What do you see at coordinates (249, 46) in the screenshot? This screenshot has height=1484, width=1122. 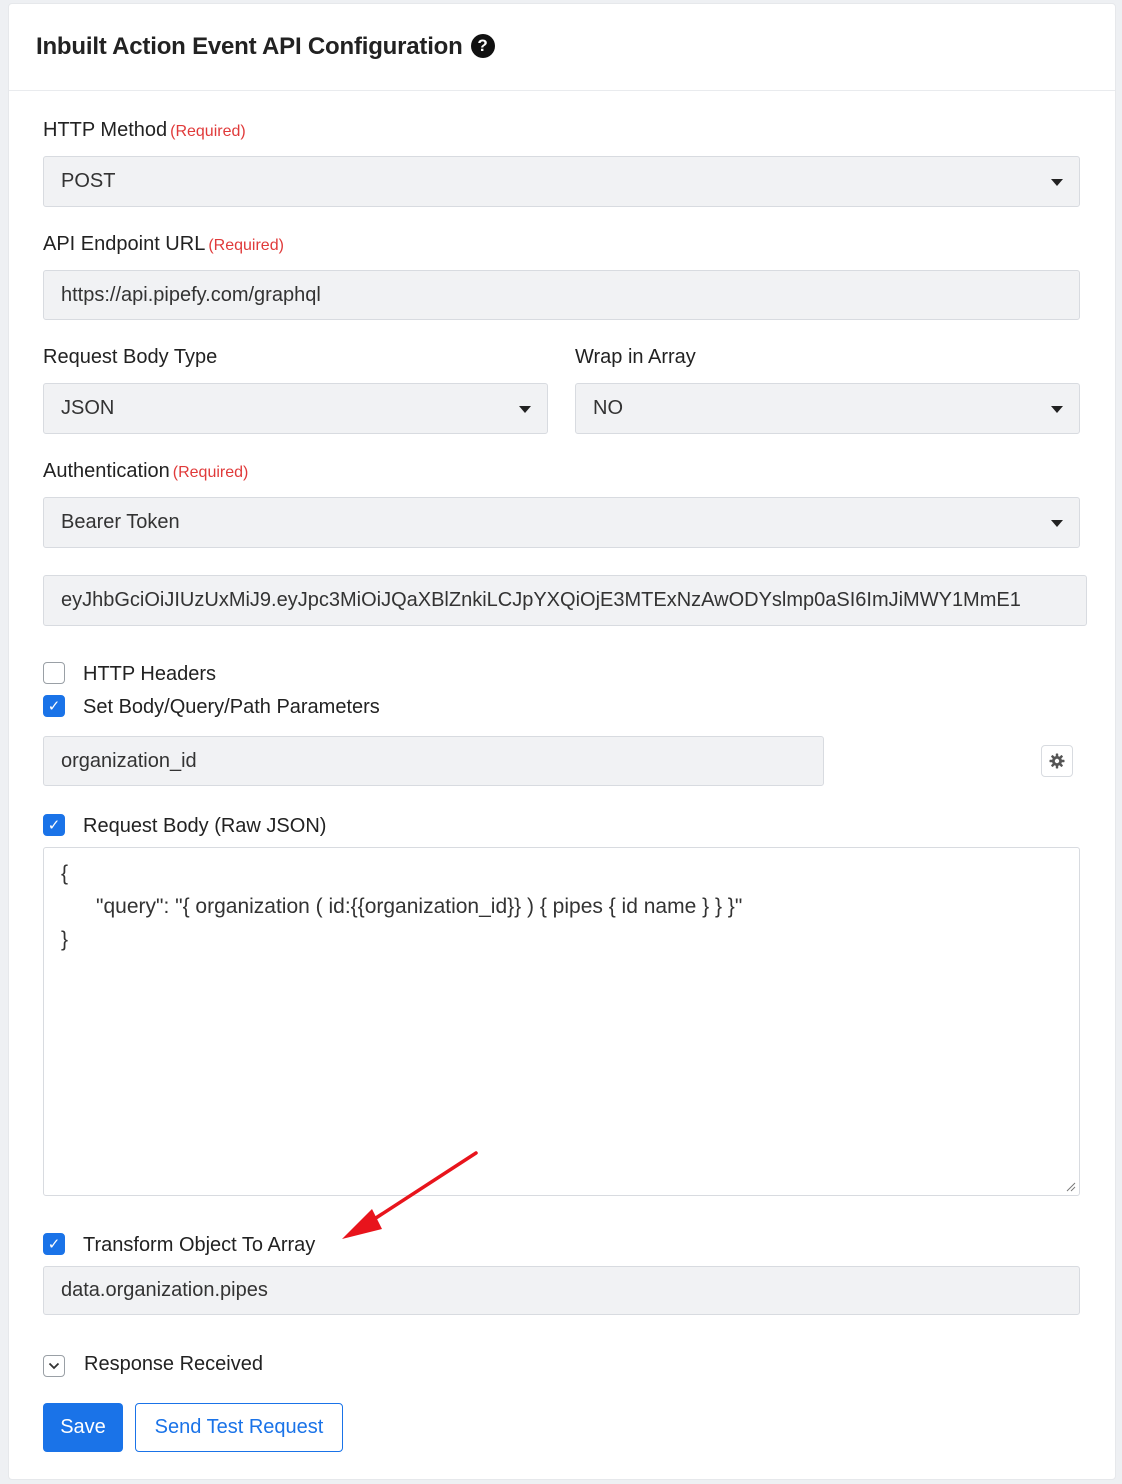 I see `page-title: Inbuilt Action Event API Configuration` at bounding box center [249, 46].